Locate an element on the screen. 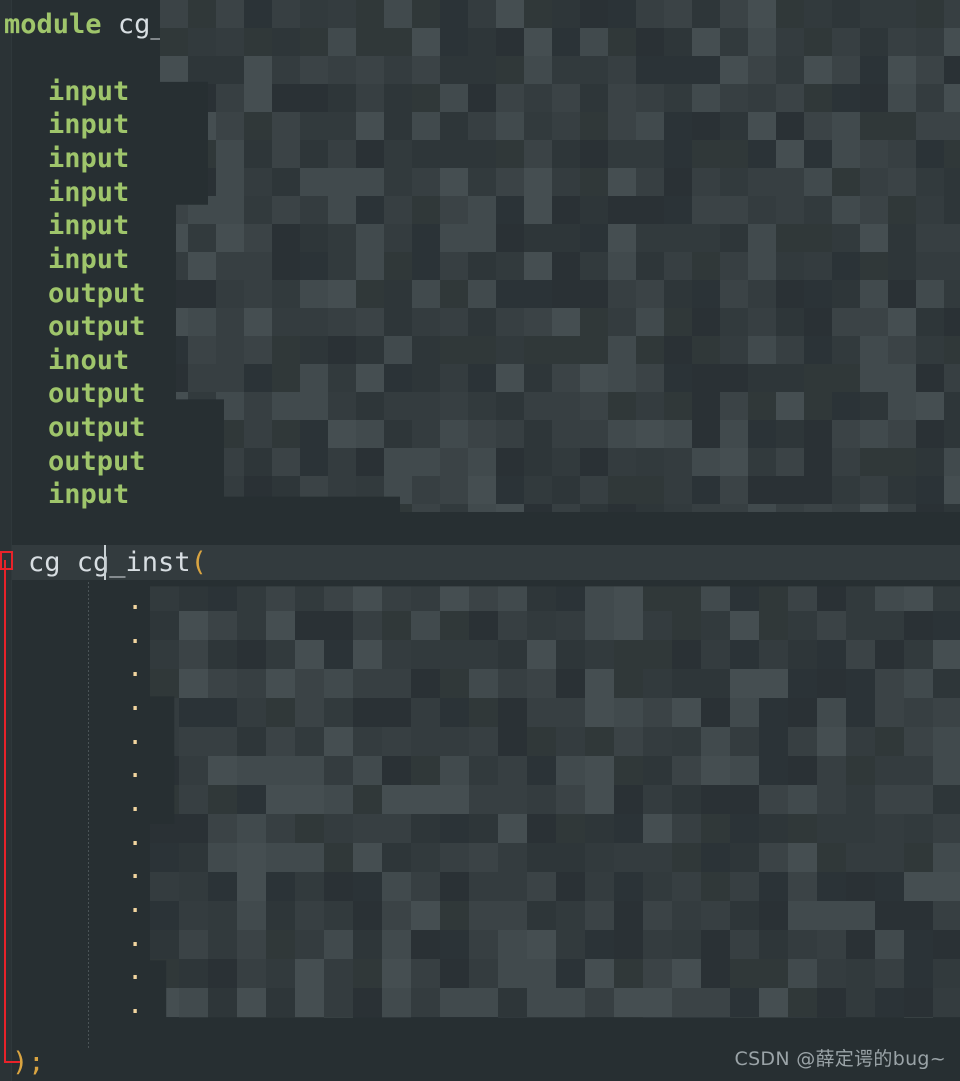  code-line-instance: cg cg_inst( is located at coordinates (117, 563).